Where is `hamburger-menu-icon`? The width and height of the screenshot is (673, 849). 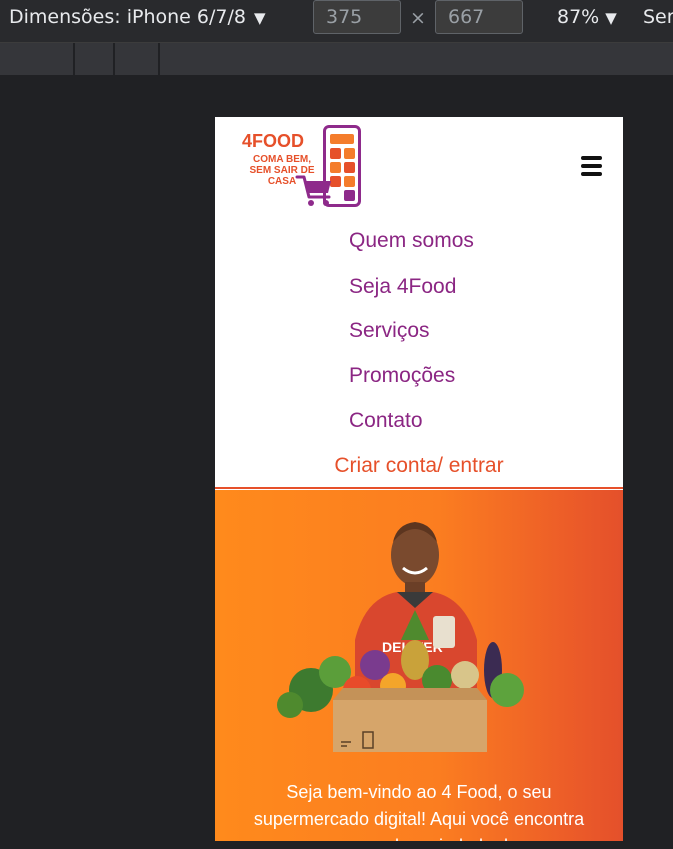
hamburger-menu-icon is located at coordinates (593, 167).